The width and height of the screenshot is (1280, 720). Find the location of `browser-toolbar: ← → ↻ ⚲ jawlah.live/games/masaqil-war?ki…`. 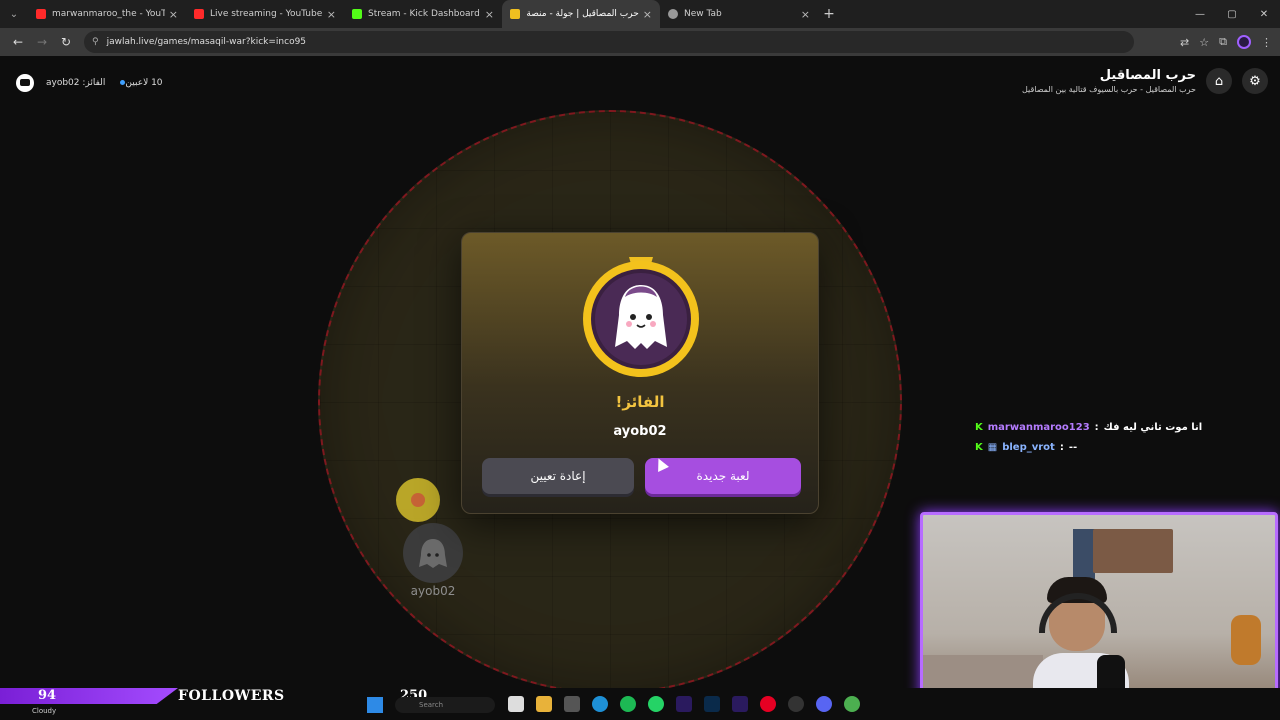

browser-toolbar: ← → ↻ ⚲ jawlah.live/games/masaqil-war?ki… is located at coordinates (640, 42).